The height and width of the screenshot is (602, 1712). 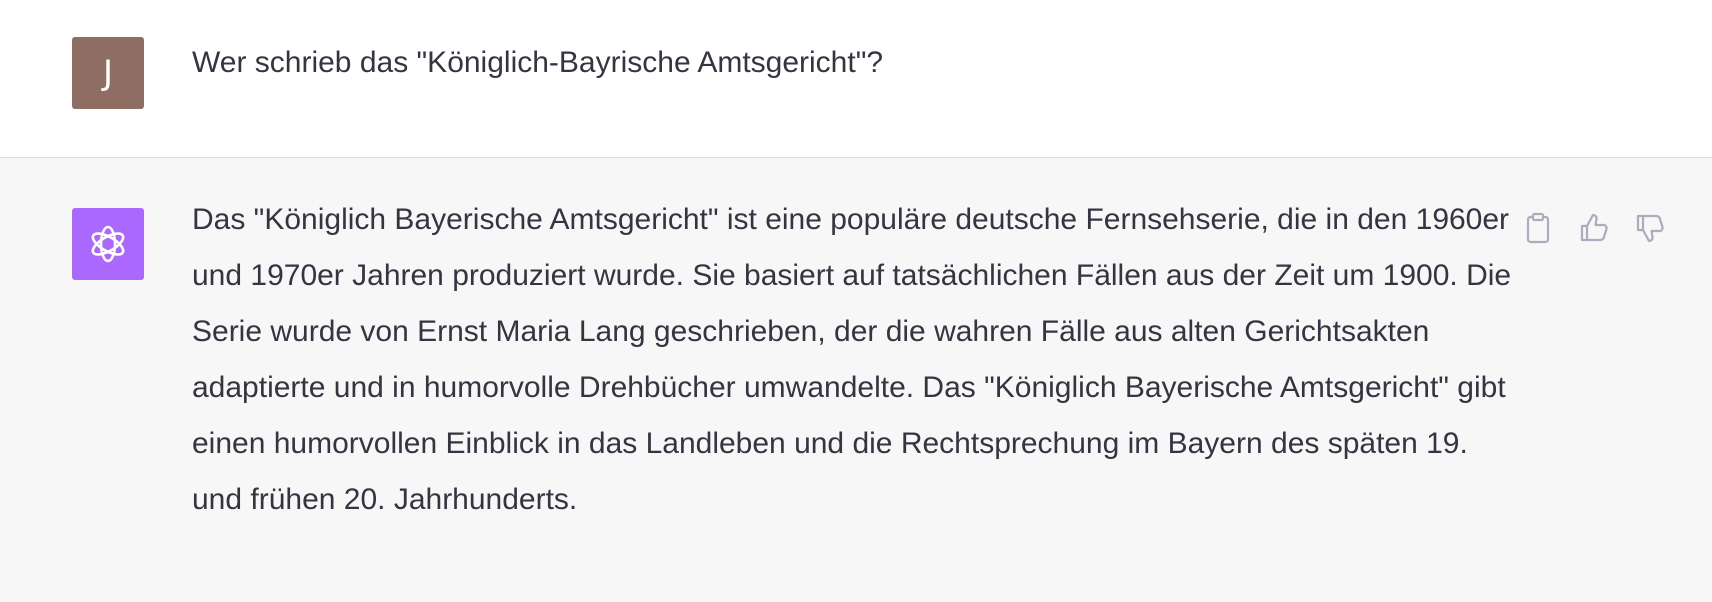 I want to click on thumbs-up-button, so click(x=1594, y=228).